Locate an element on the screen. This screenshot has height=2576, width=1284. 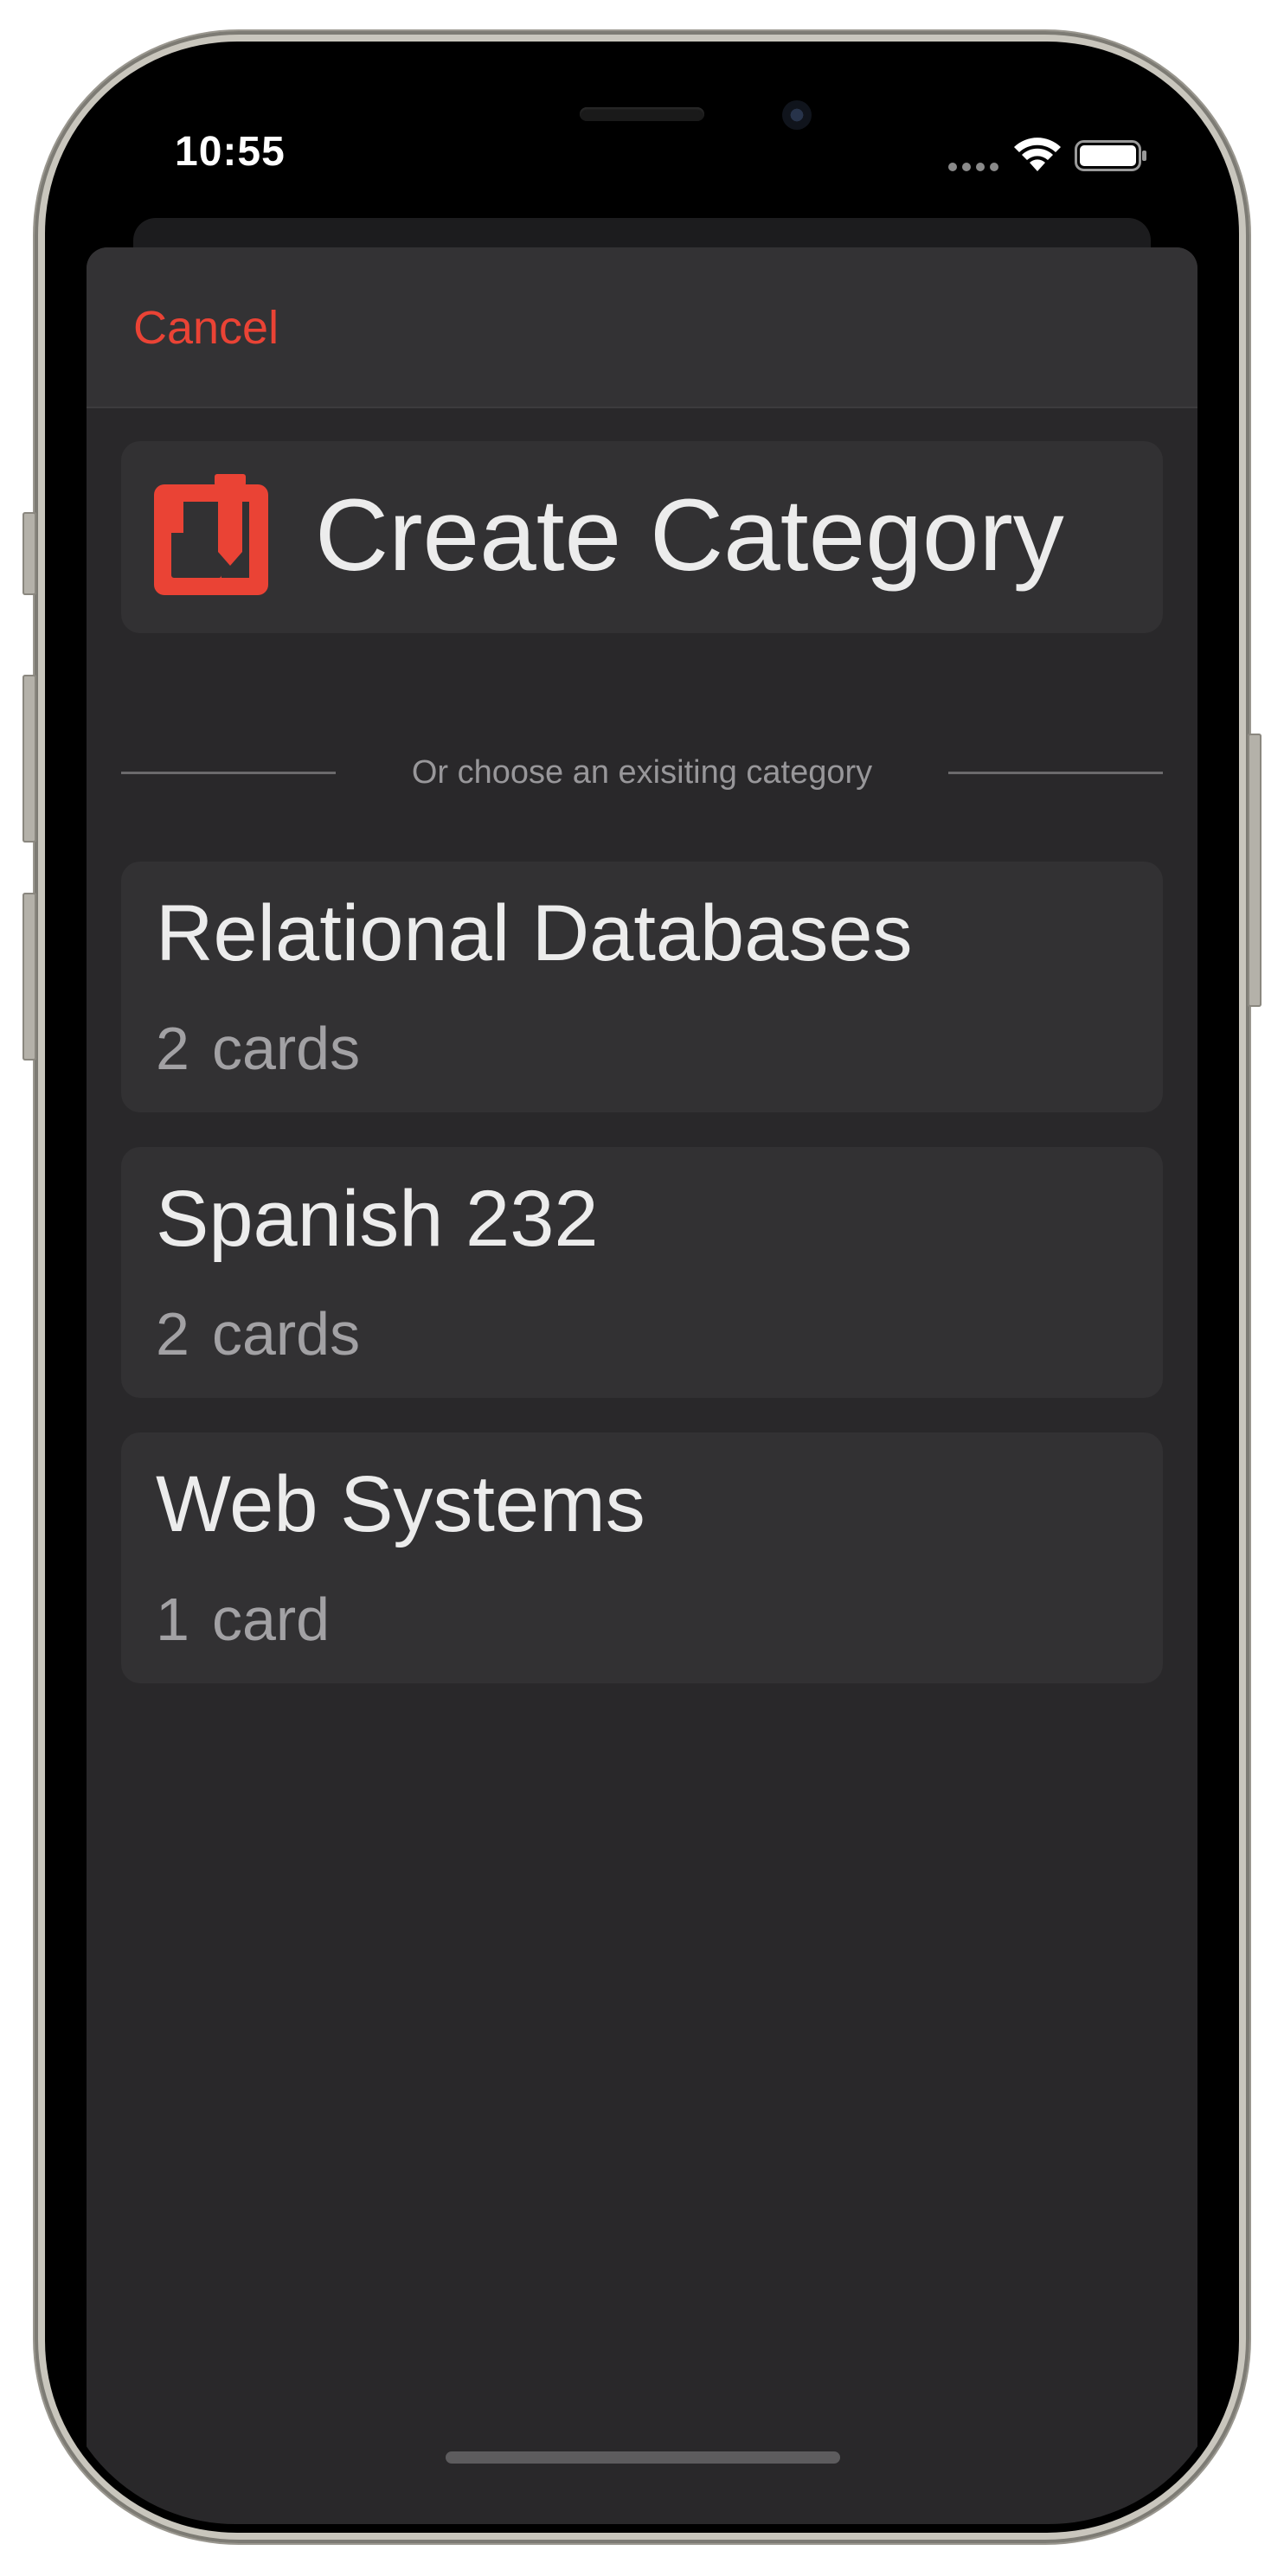
create-category-button: Create Category is located at coordinates (642, 537).